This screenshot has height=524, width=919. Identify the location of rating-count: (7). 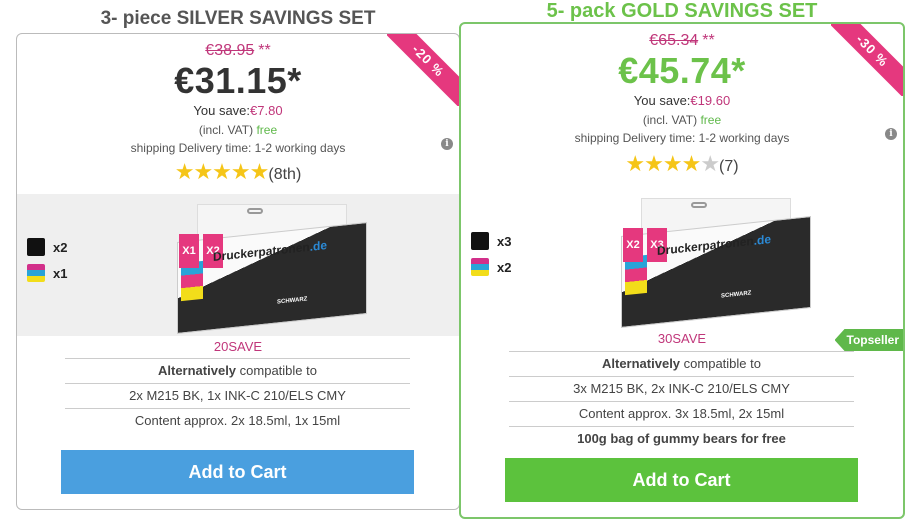
(729, 166).